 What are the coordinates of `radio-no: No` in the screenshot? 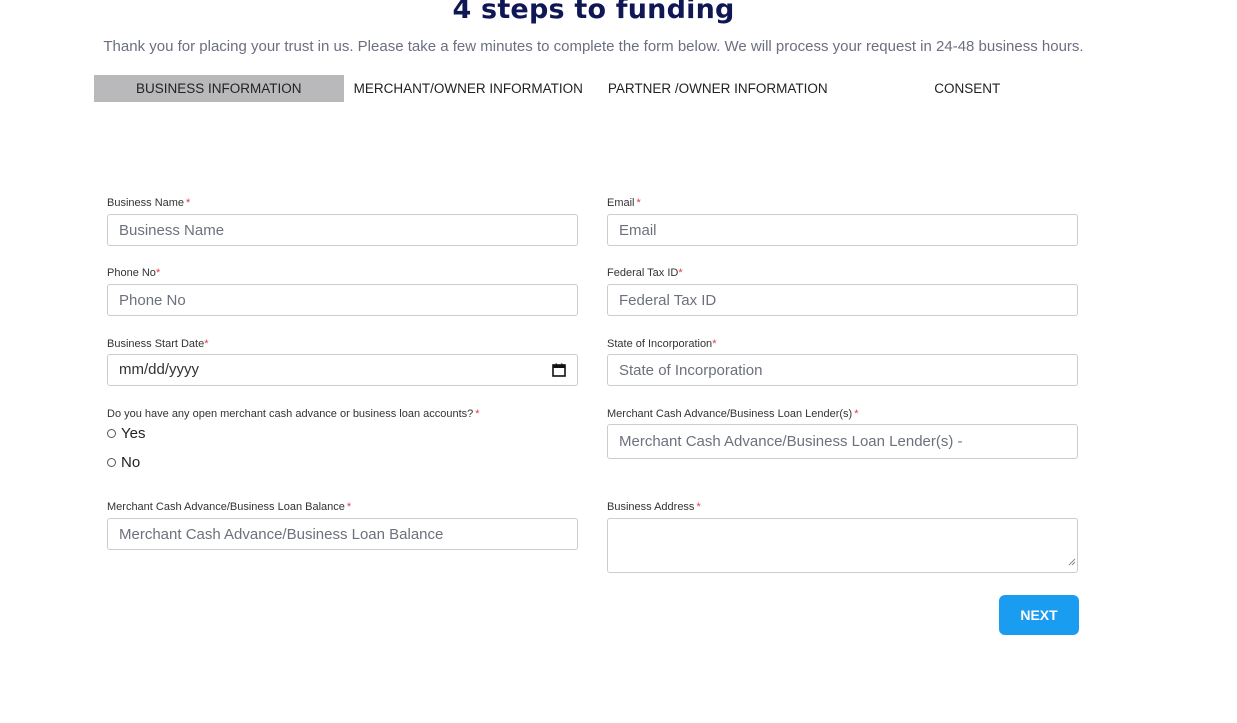 It's located at (123, 462).